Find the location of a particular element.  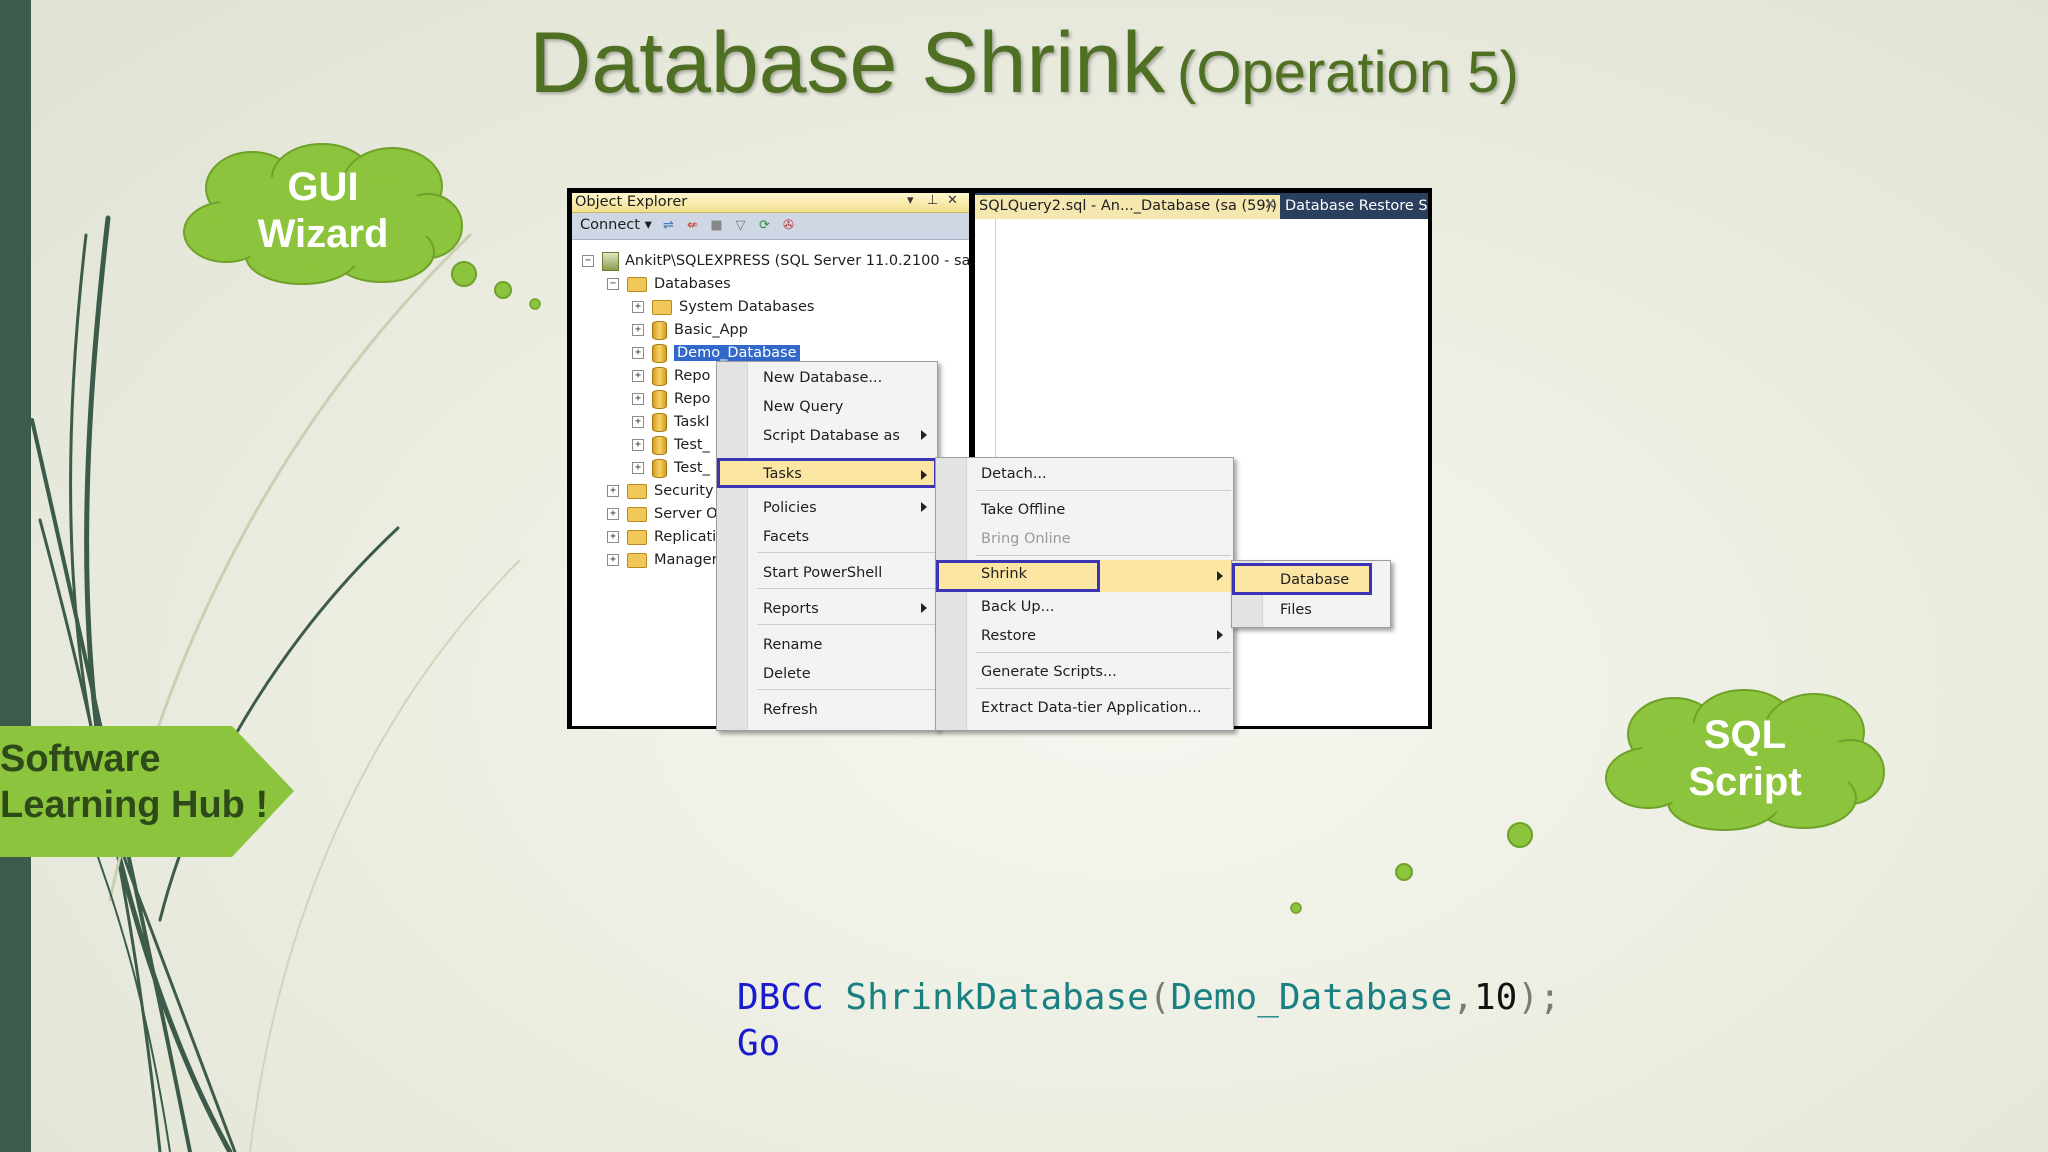

menu-take-offline: Take Offline is located at coordinates (1084, 510).